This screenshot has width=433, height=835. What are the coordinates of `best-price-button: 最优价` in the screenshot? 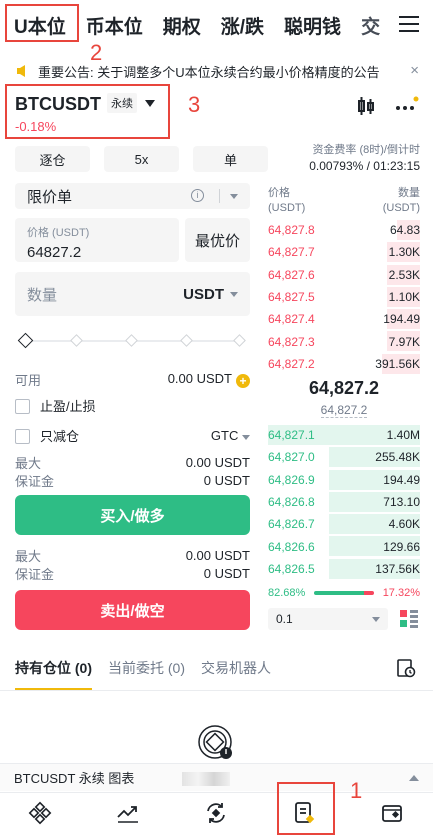 It's located at (217, 240).